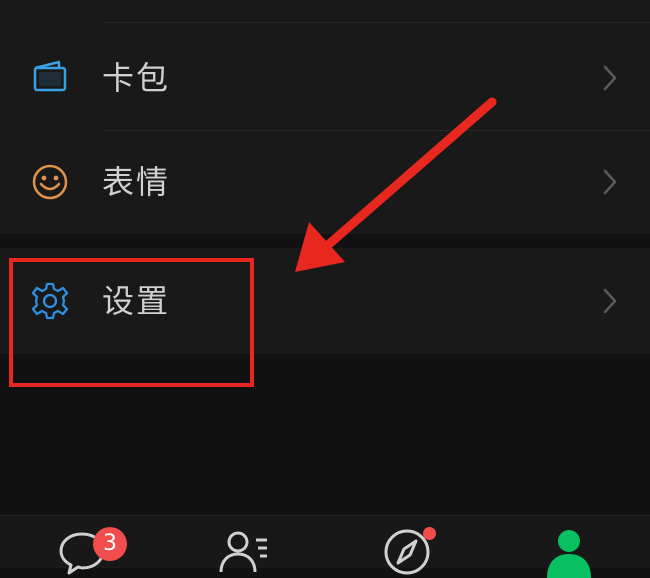 This screenshot has width=650, height=578. I want to click on annotation-arrow-icon, so click(396, 184).